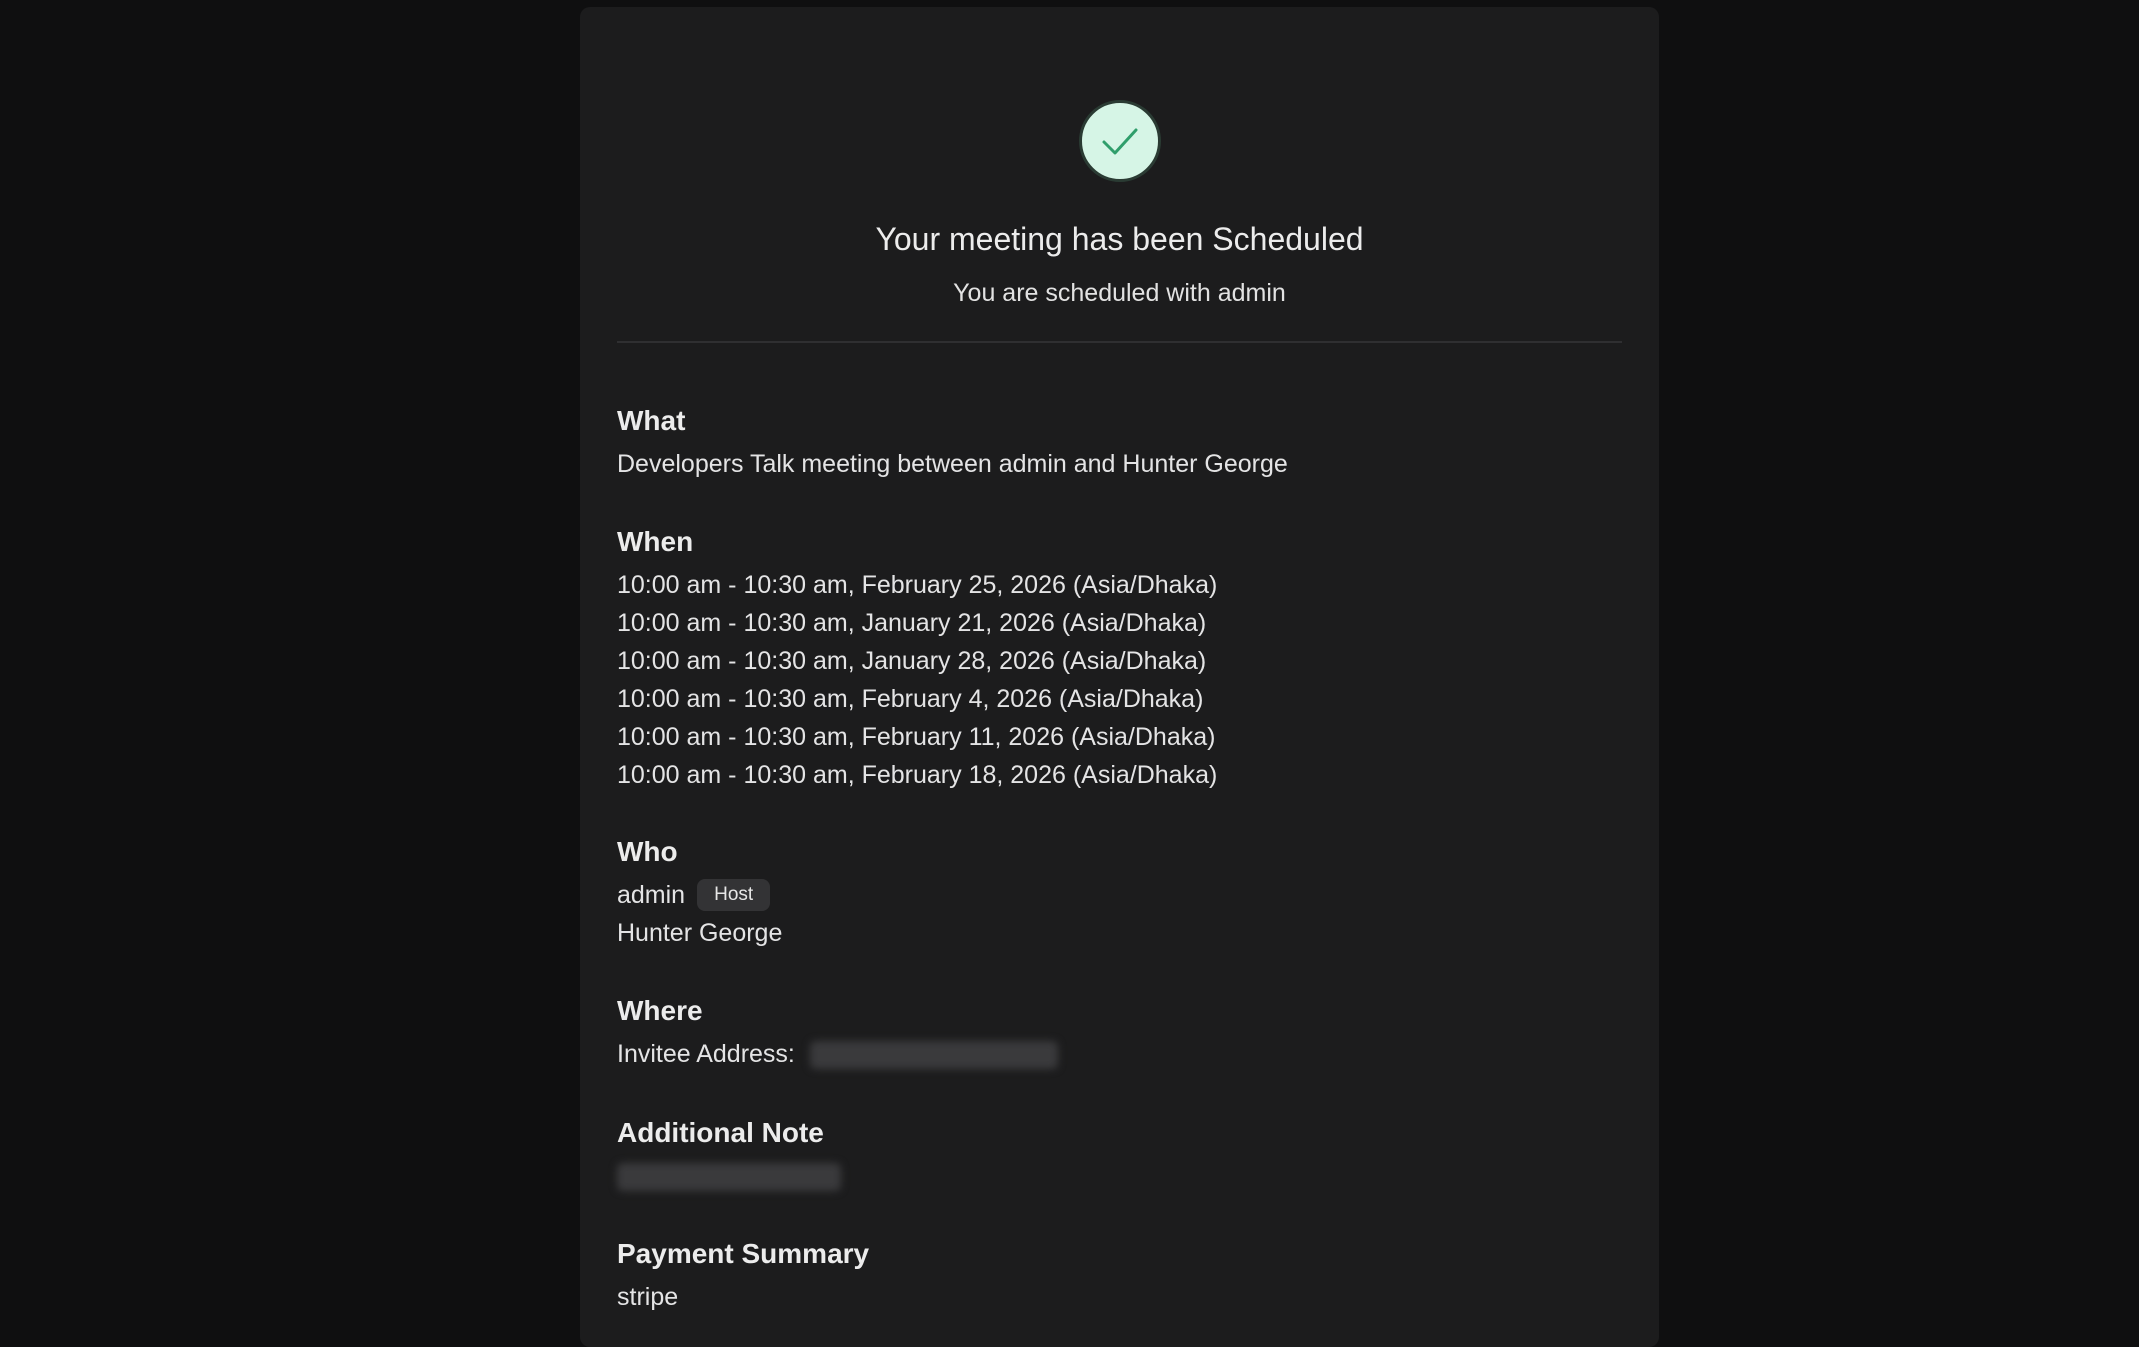  Describe the element at coordinates (1119, 293) in the screenshot. I see `confirmation-subtitle: You are scheduled with admin` at that location.